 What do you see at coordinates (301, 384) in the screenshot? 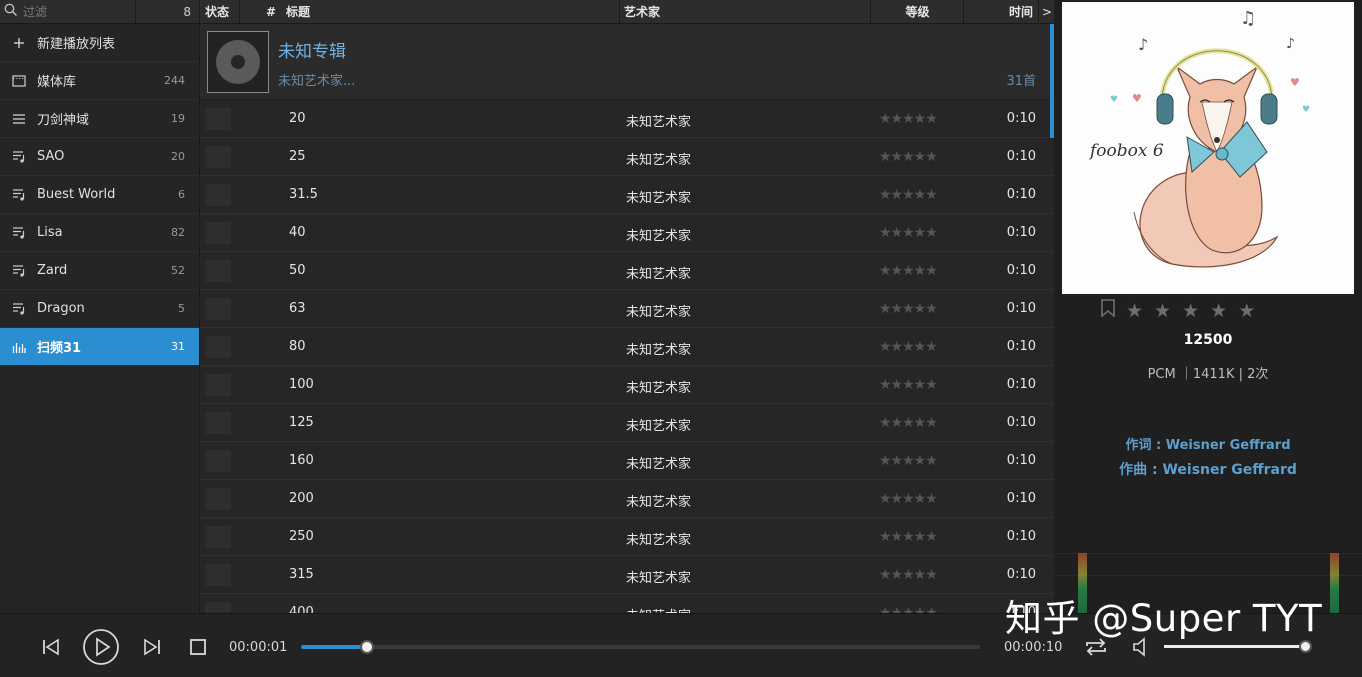
I see `track-title: 100` at bounding box center [301, 384].